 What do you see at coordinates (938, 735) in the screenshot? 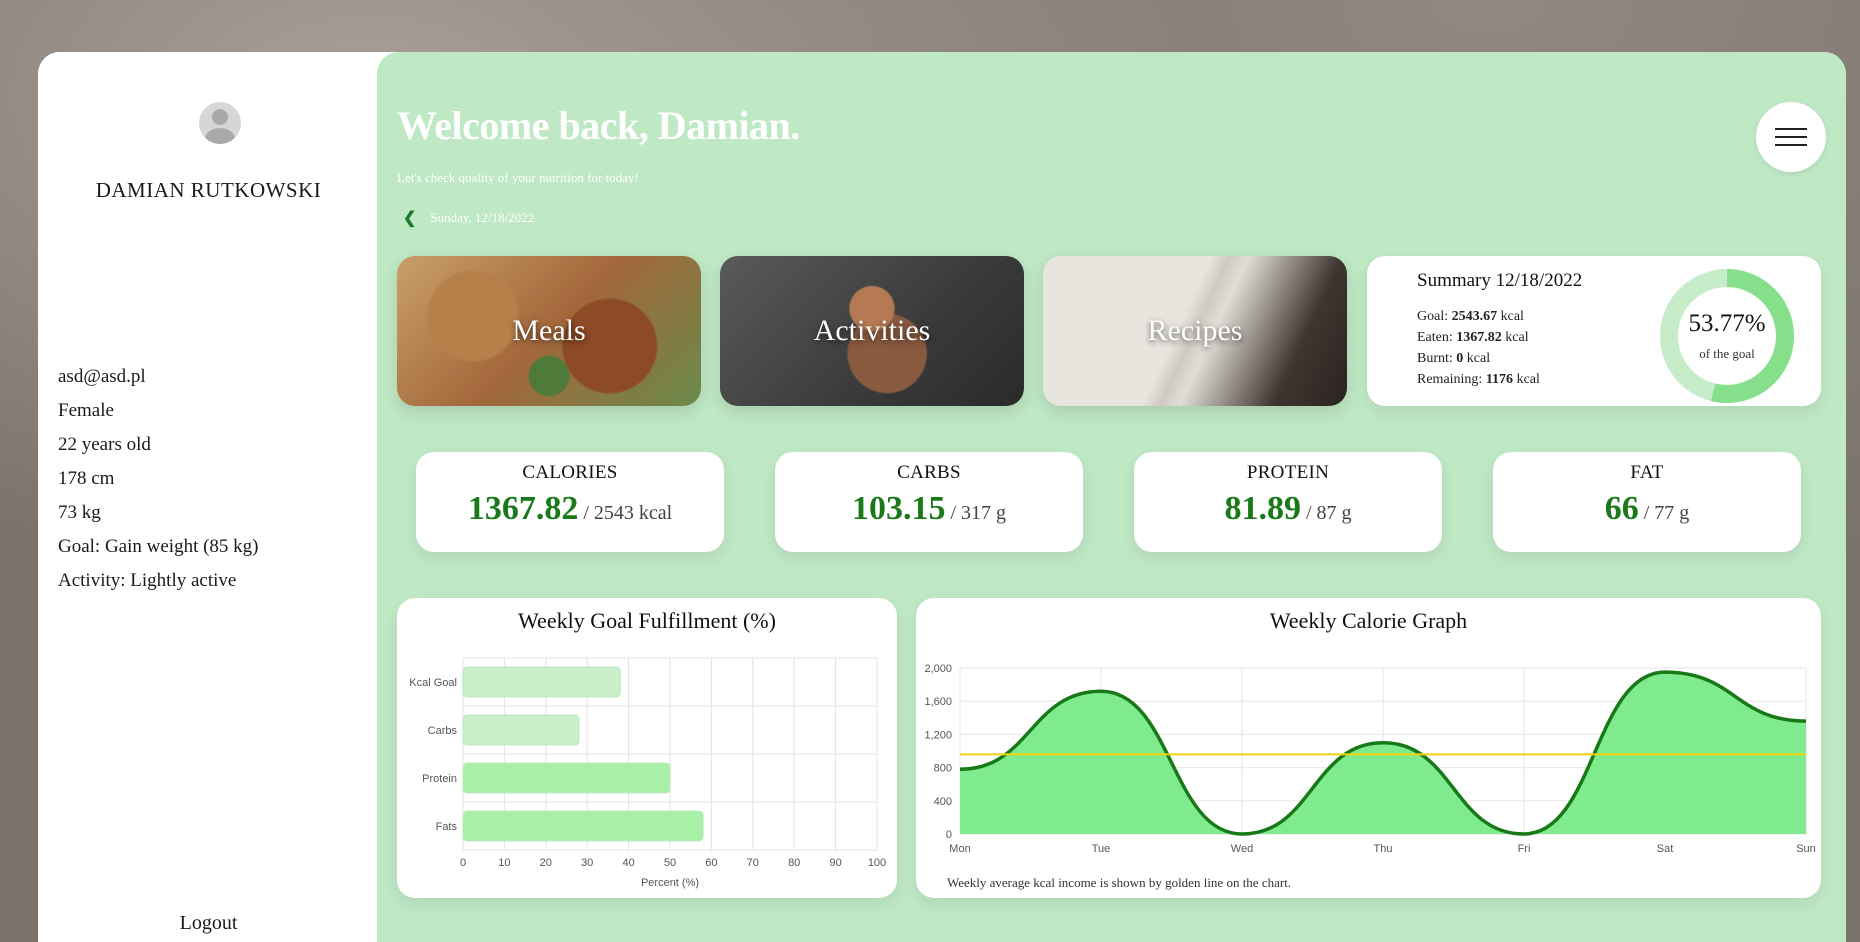
I see `area-y-tick-label: 1,200` at bounding box center [938, 735].